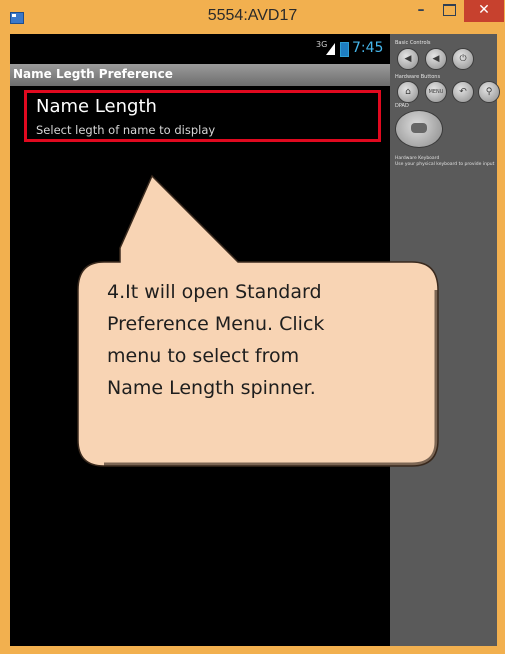 The image size is (505, 654). Describe the element at coordinates (216, 324) in the screenshot. I see `callout-line: Preference Menu. Click` at that location.